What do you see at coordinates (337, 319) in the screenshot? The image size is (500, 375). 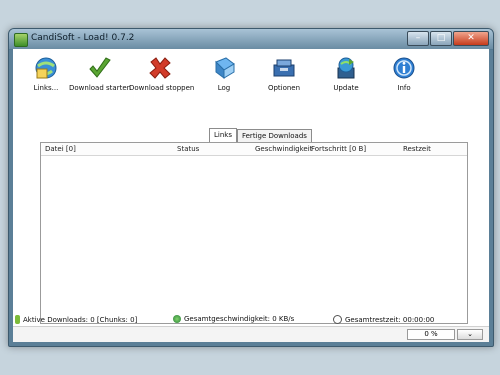 I see `clock-icon` at bounding box center [337, 319].